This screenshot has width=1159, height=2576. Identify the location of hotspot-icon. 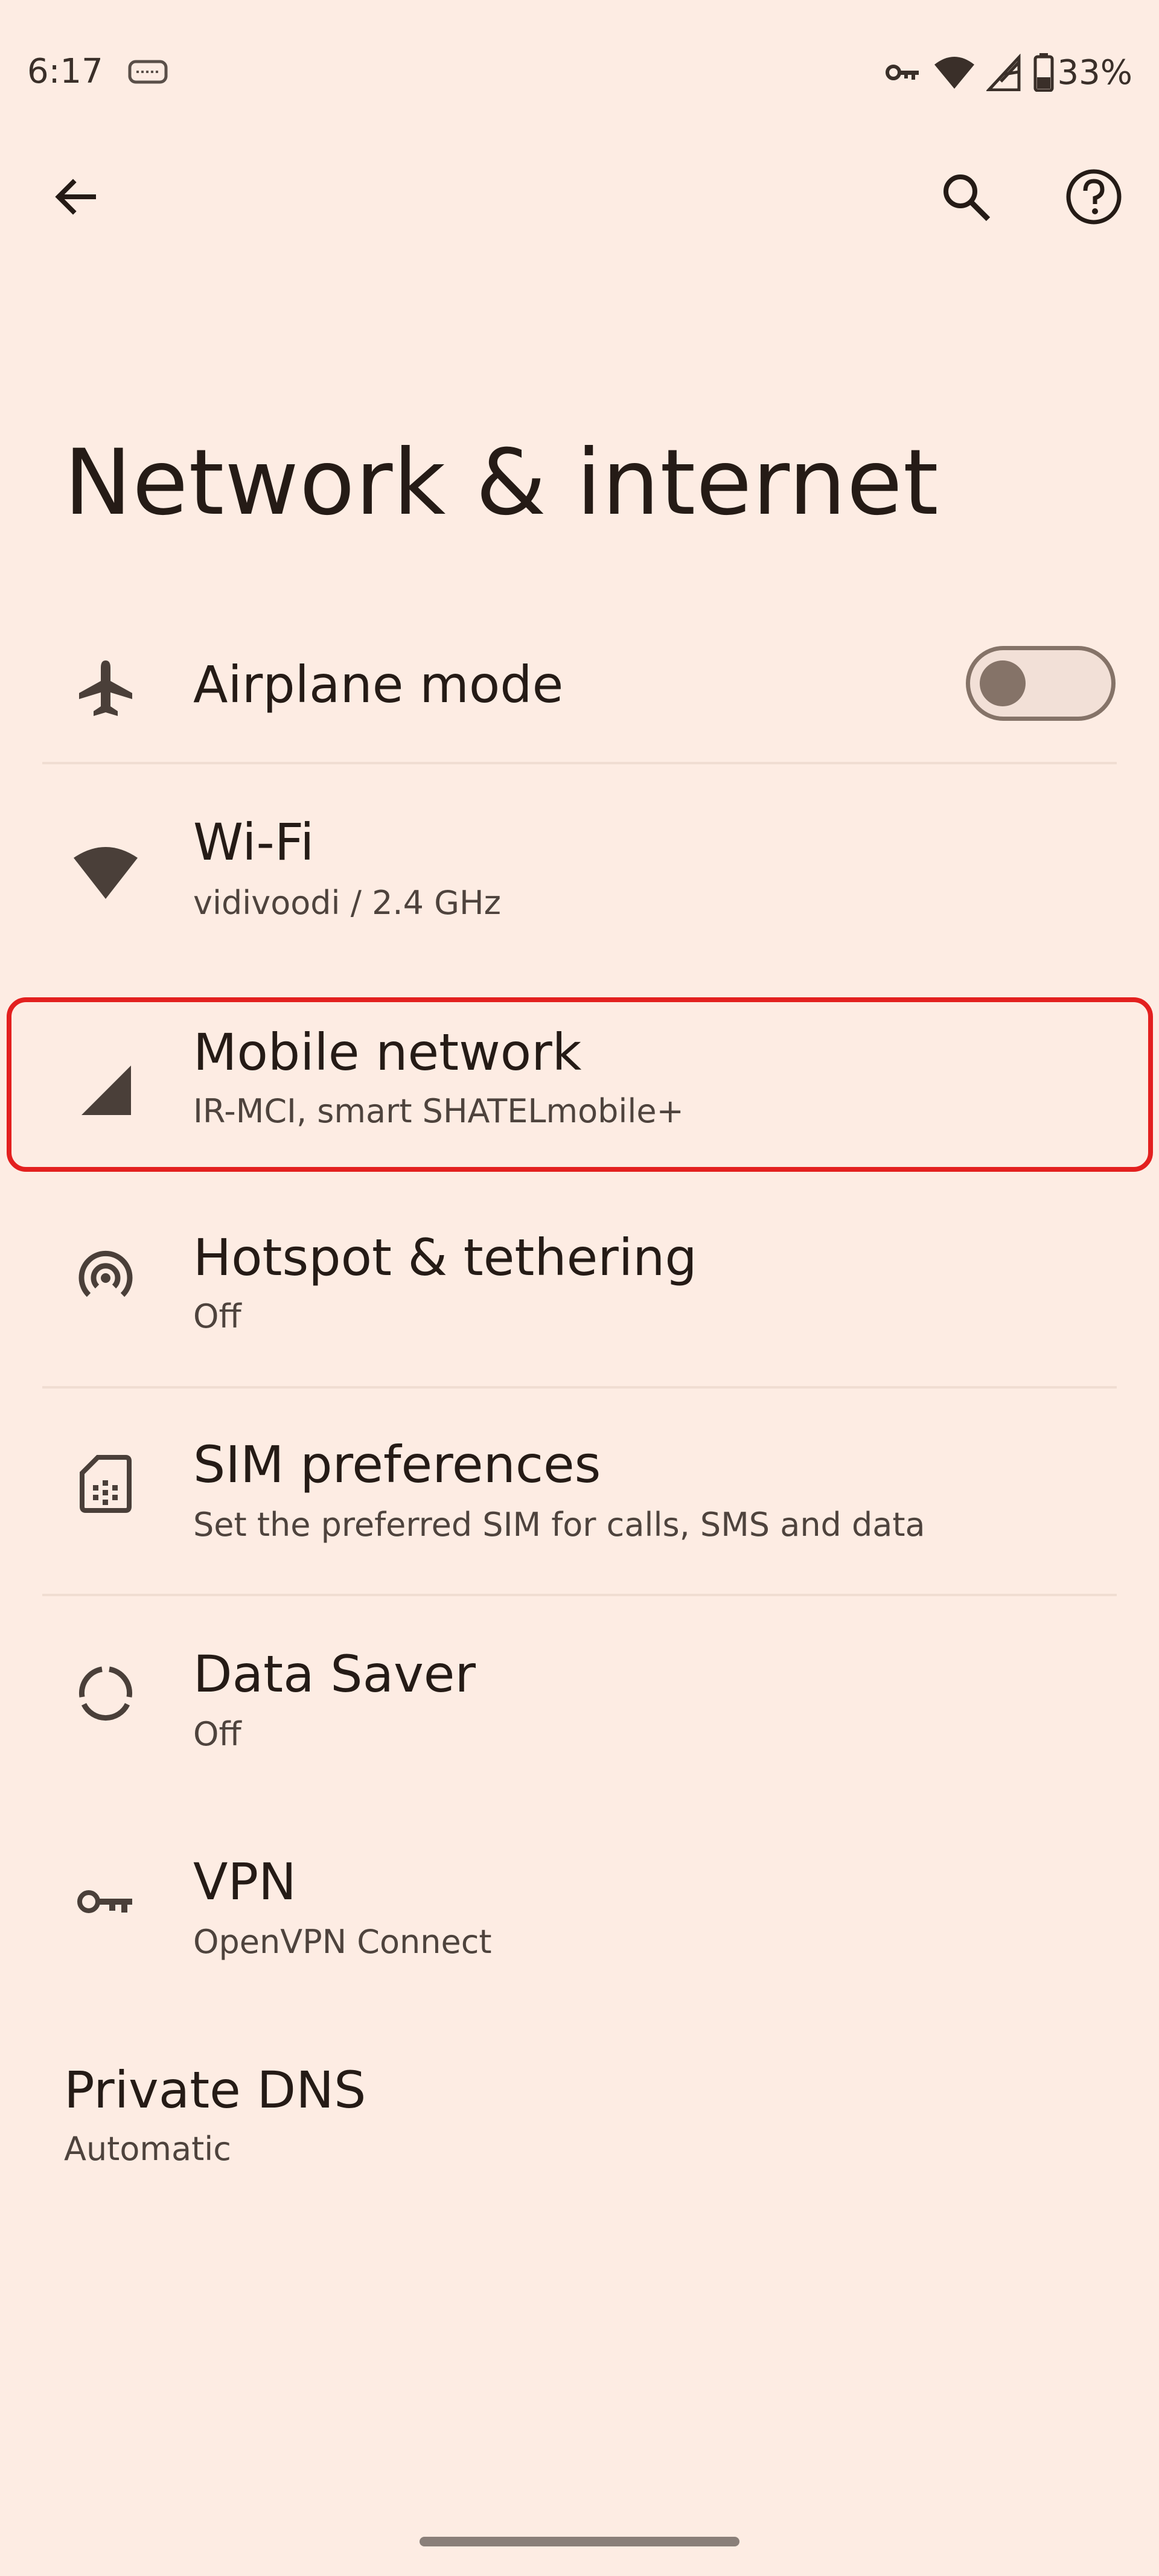
(105, 1277).